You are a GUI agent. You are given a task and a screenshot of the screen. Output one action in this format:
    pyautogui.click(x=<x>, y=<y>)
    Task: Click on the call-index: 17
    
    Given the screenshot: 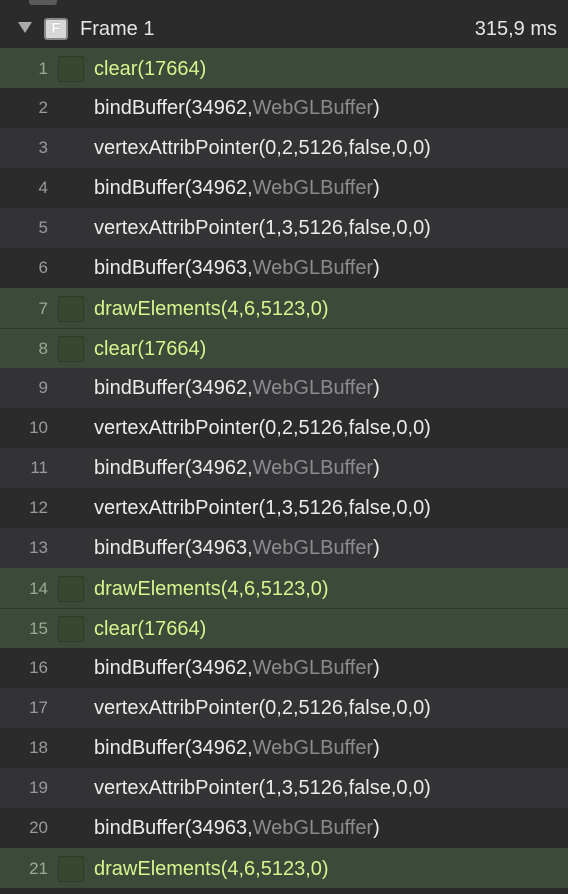 What is the action you would take?
    pyautogui.click(x=38, y=707)
    